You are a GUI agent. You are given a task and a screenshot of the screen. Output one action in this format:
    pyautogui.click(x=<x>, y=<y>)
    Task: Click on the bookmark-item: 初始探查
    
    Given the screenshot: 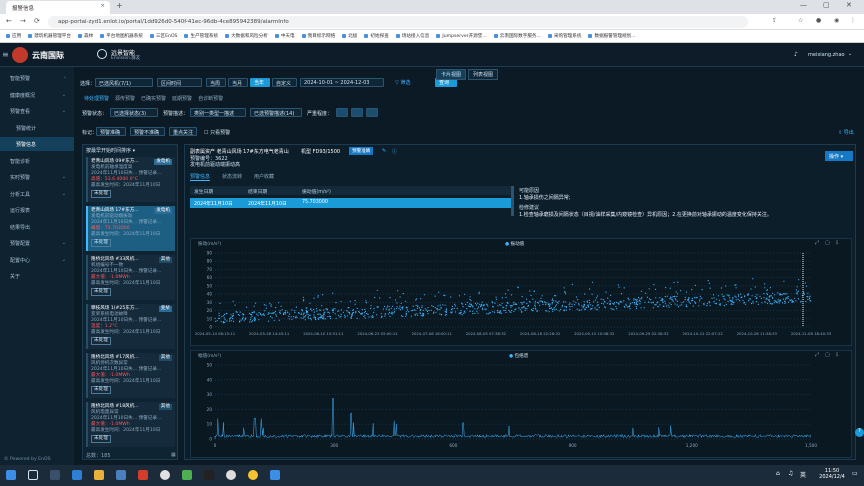 What is the action you would take?
    pyautogui.click(x=376, y=36)
    